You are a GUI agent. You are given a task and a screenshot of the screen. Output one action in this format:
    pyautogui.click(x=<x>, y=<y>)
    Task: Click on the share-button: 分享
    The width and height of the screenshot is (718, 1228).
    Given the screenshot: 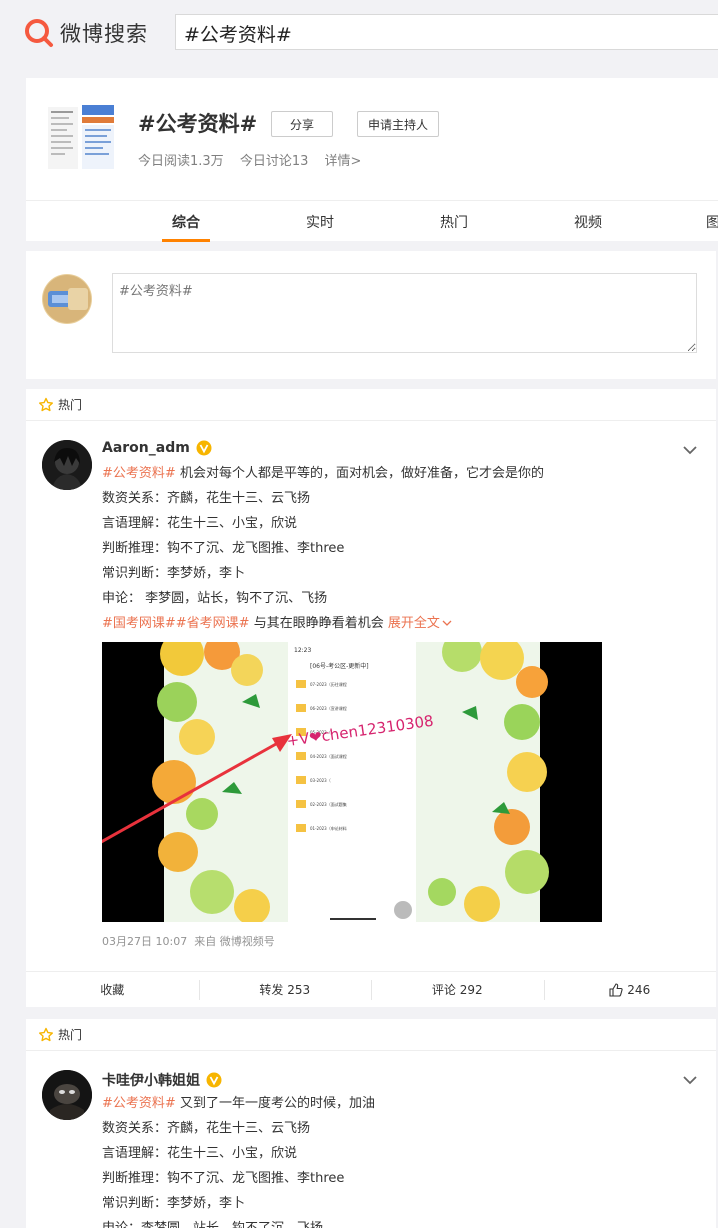 What is the action you would take?
    pyautogui.click(x=302, y=124)
    